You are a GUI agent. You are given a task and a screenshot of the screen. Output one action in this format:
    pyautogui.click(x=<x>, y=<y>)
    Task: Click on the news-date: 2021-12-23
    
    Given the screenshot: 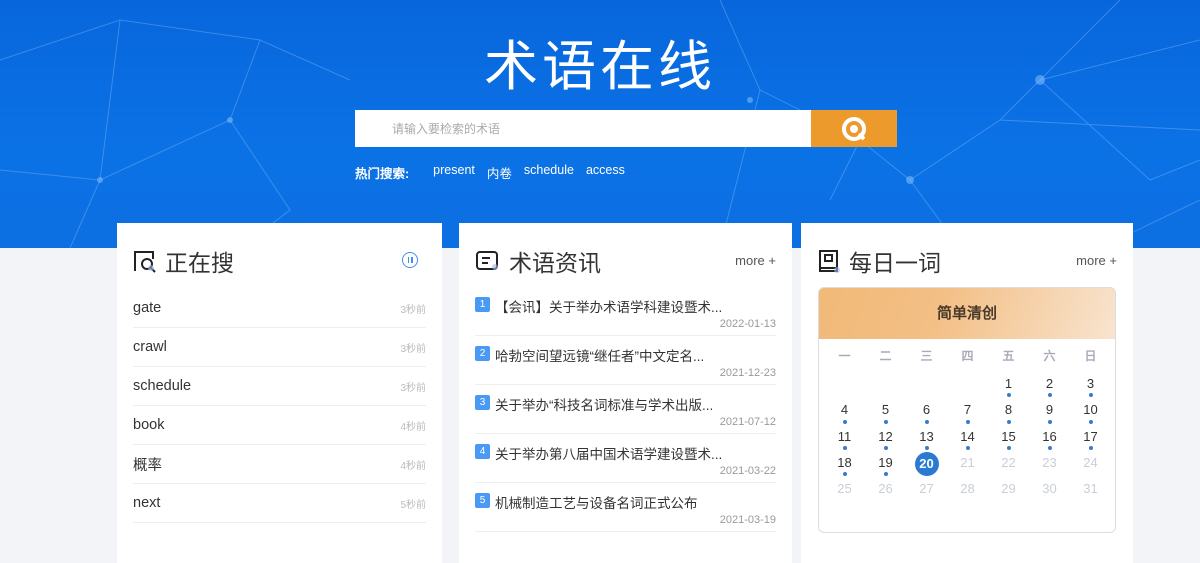 What is the action you would take?
    pyautogui.click(x=747, y=373)
    